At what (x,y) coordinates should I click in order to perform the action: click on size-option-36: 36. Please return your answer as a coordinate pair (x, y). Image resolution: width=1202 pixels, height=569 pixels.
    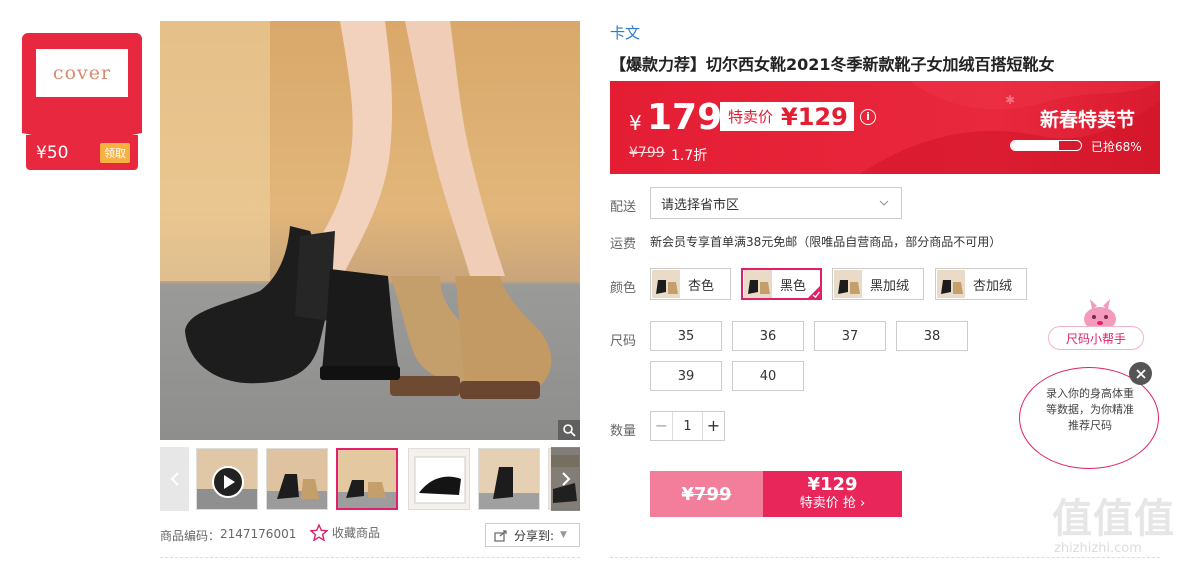
    Looking at the image, I should click on (768, 336).